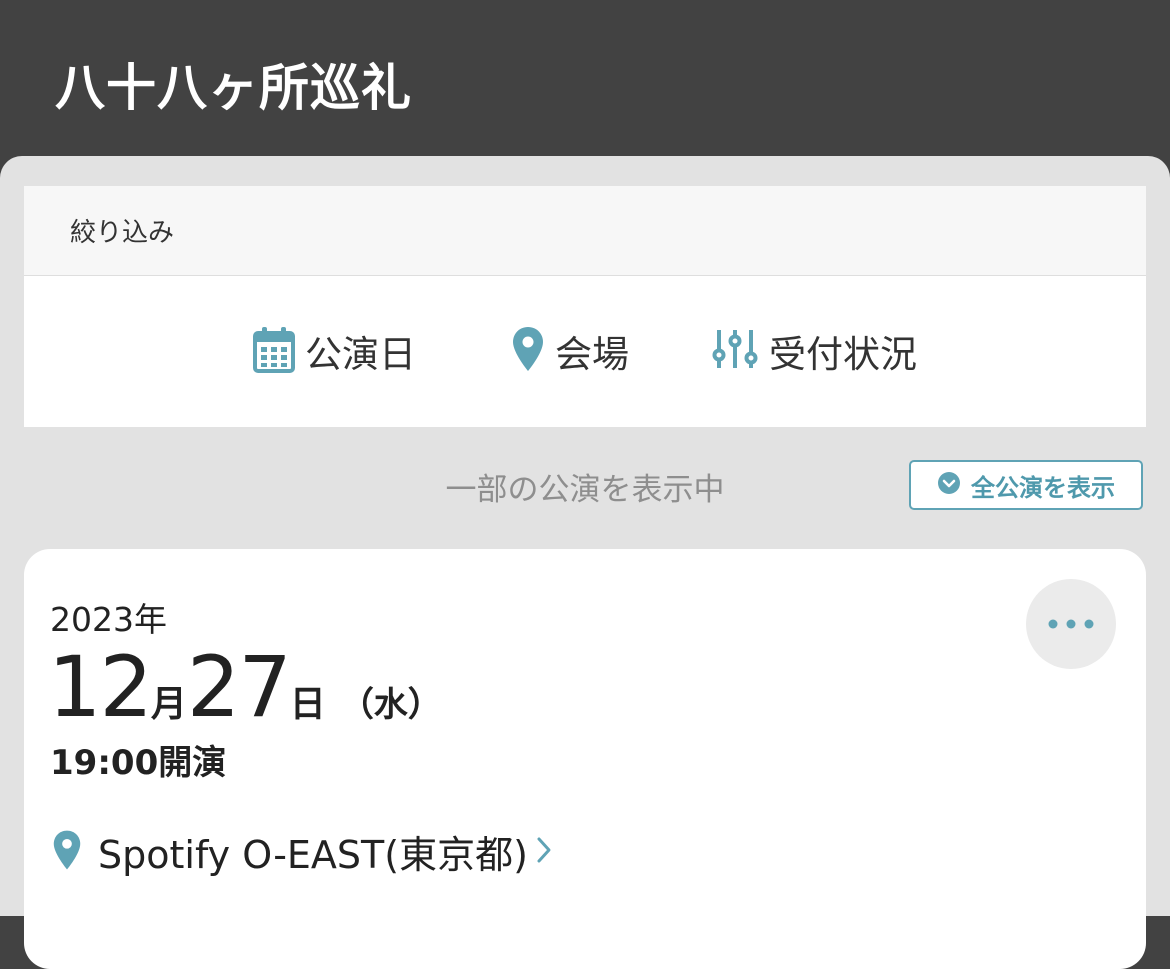  What do you see at coordinates (1043, 487) in the screenshot?
I see `show-all-label: 全公演を表示` at bounding box center [1043, 487].